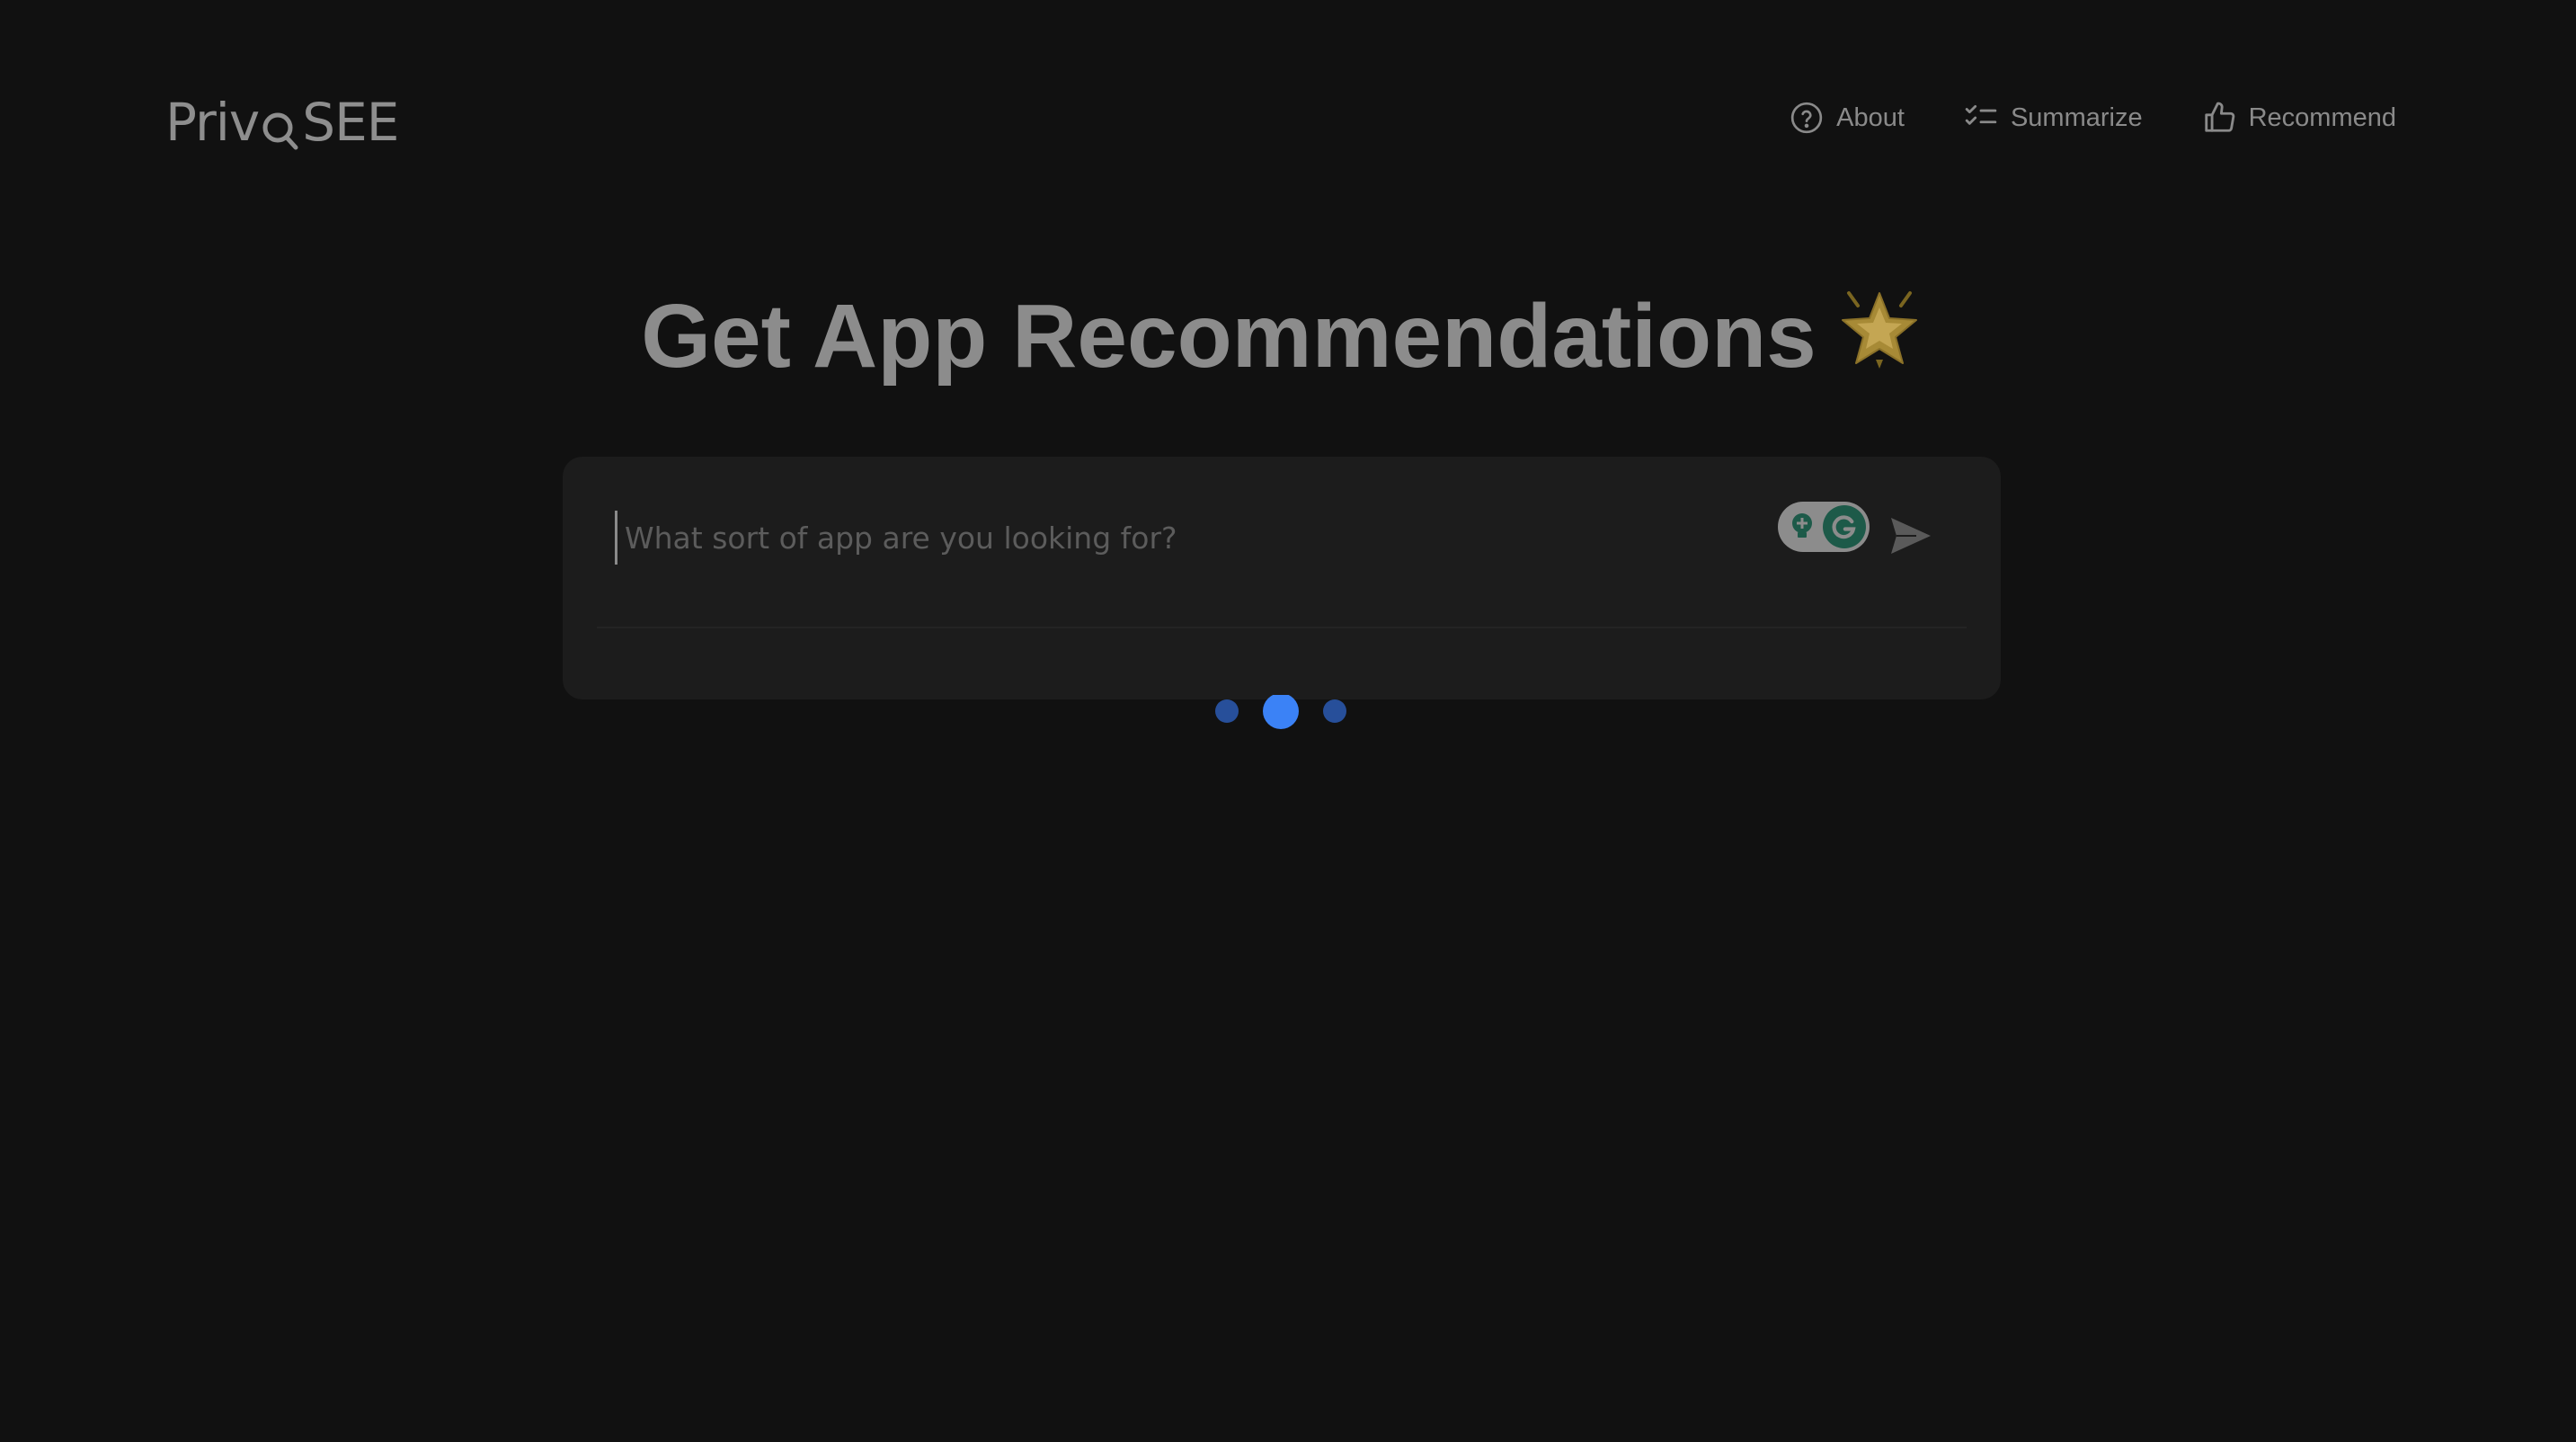 The height and width of the screenshot is (1442, 2576). What do you see at coordinates (350, 122) in the screenshot?
I see `logo-text-right: SEE` at bounding box center [350, 122].